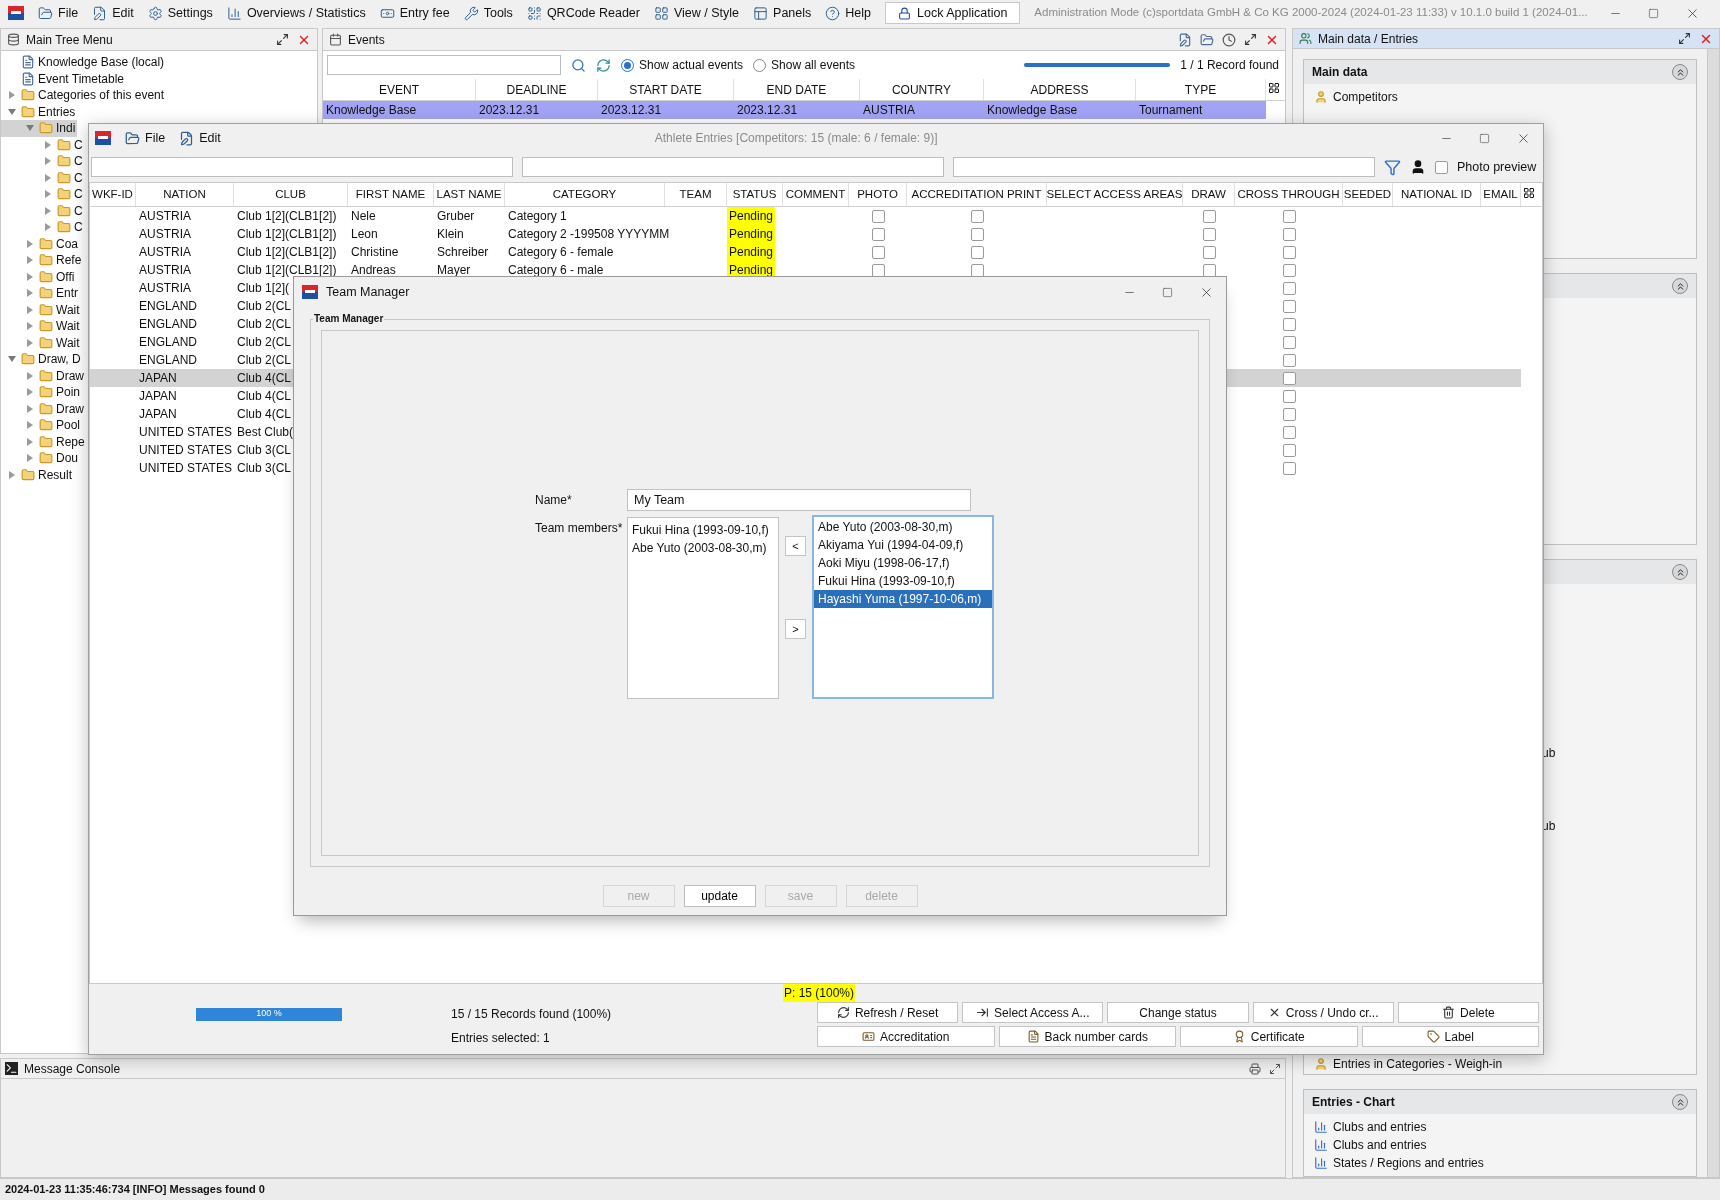 The height and width of the screenshot is (1200, 1720). I want to click on field-label: Team members*, so click(579, 528).